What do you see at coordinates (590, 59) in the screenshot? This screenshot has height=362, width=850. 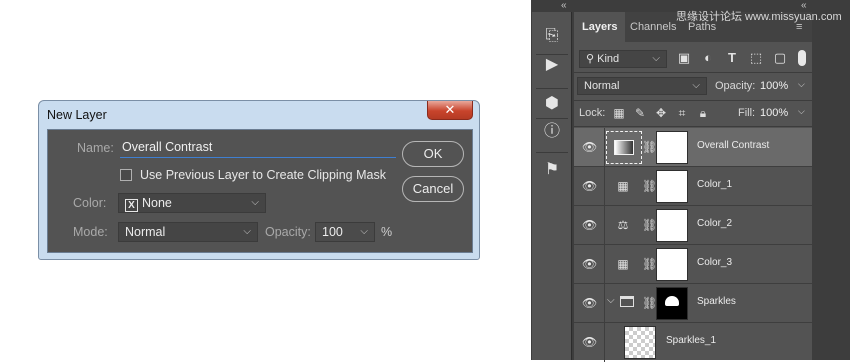 I see `search-icon: ⚲` at bounding box center [590, 59].